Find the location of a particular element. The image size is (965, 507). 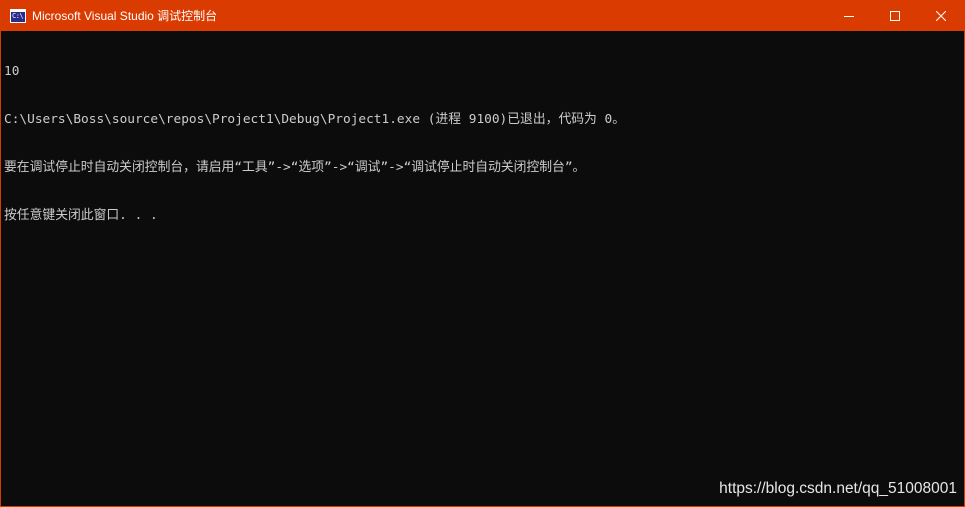

minimize-button is located at coordinates (849, 15).